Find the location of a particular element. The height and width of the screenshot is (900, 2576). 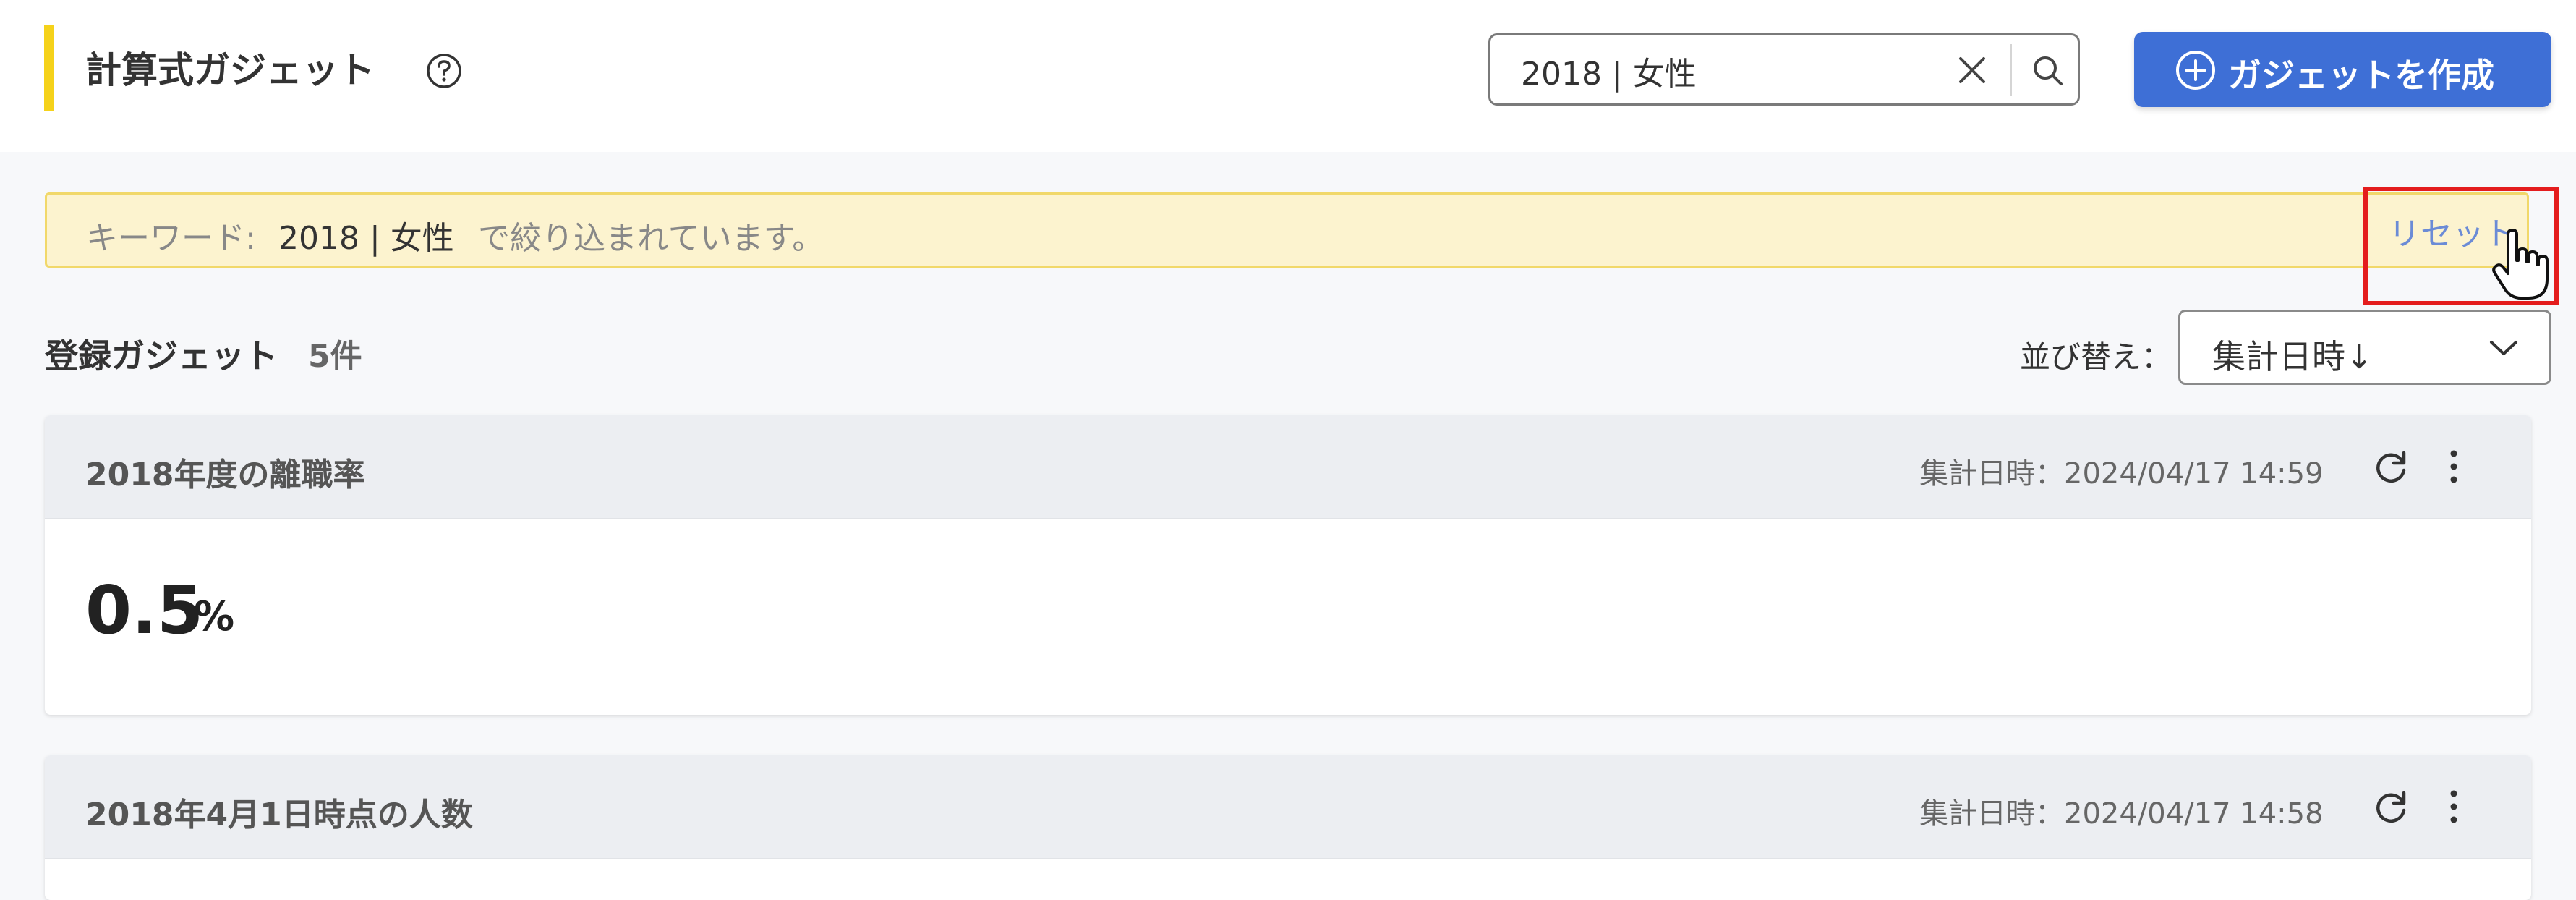

gadget-card-header: 2018年度の離職率 集計日時：2024/04/17 14:59 is located at coordinates (1288, 467).